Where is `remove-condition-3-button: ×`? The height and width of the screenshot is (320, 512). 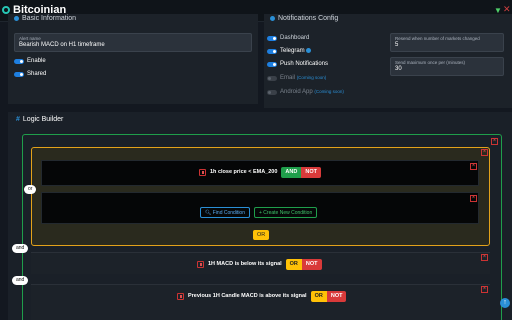
remove-condition-3-button: × is located at coordinates (484, 257).